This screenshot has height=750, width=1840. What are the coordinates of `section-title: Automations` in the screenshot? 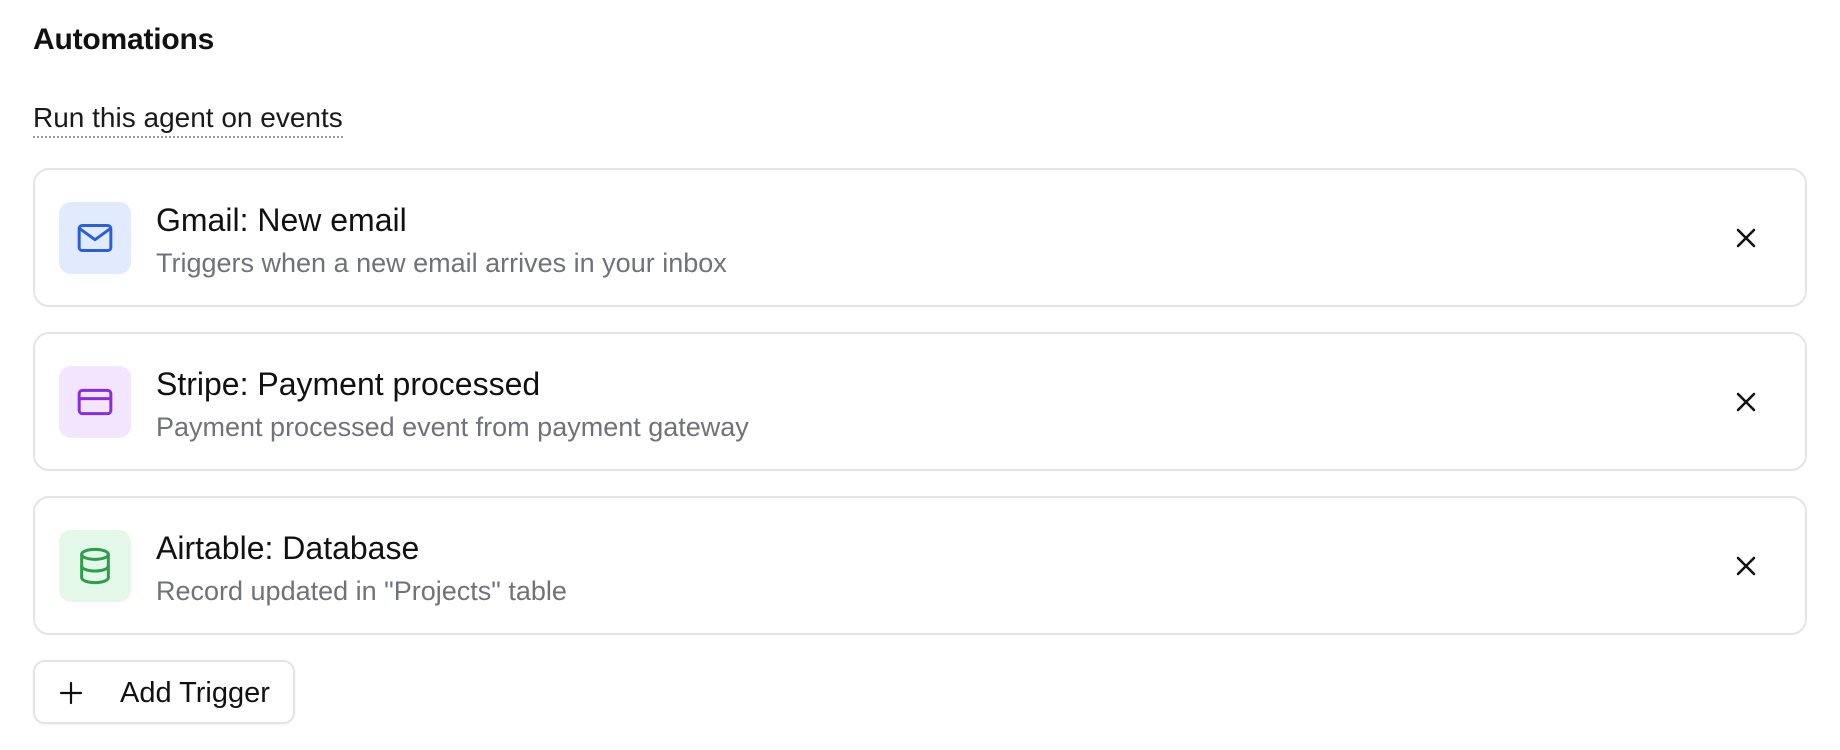 It's located at (124, 39).